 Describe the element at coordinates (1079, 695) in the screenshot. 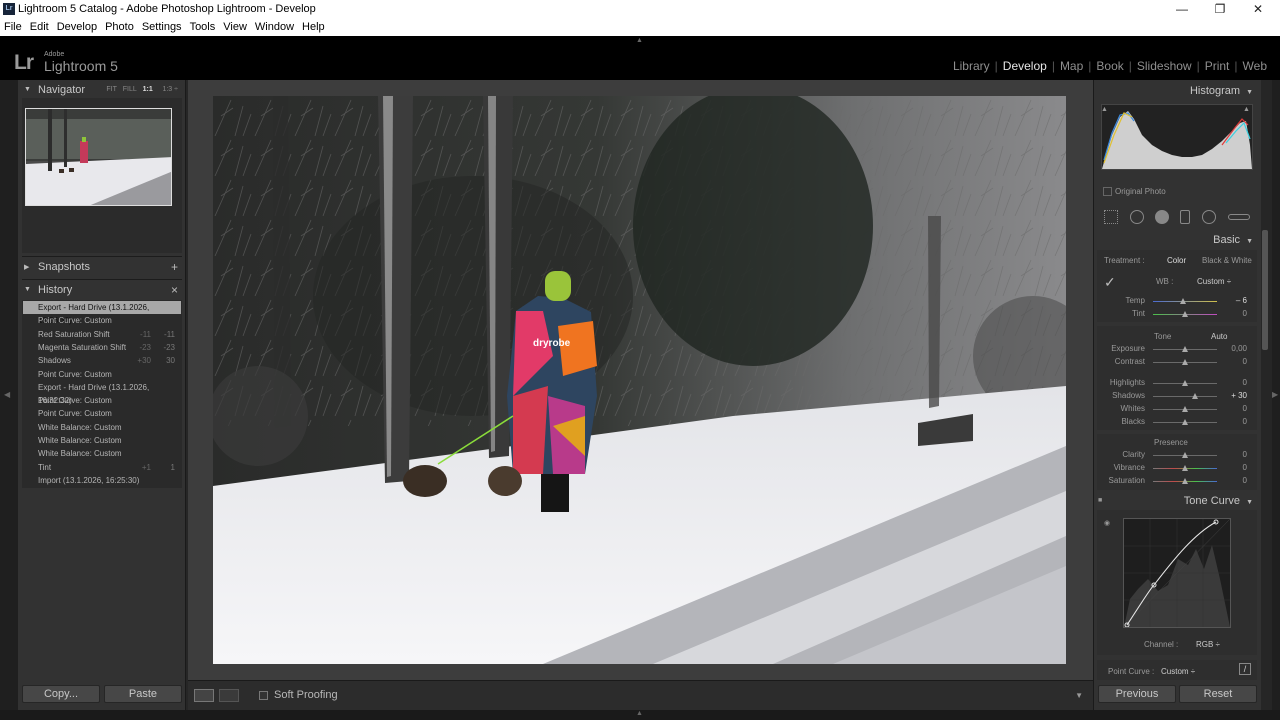

I see `toolbar-options-dropdown-icon: ▼` at that location.